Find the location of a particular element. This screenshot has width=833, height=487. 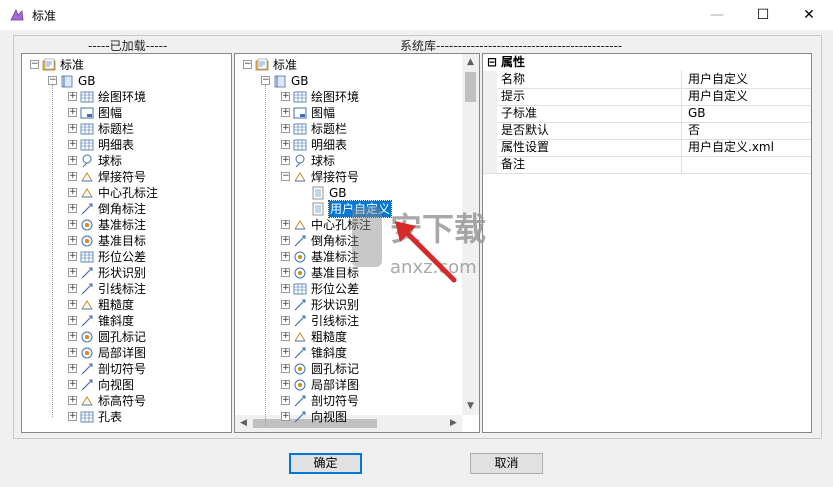

minimize-button: — is located at coordinates (717, 15).